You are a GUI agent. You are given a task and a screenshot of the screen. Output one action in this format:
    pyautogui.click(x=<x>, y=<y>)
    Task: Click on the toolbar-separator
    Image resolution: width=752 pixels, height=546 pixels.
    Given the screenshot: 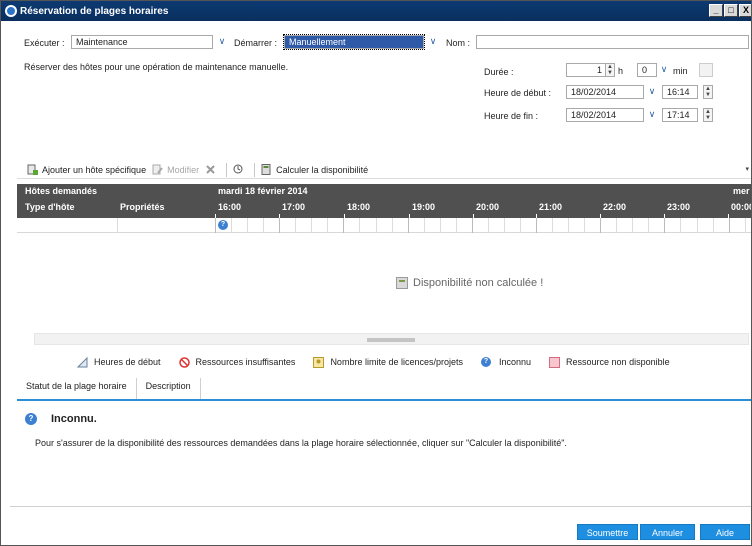 What is the action you would take?
    pyautogui.click(x=227, y=169)
    